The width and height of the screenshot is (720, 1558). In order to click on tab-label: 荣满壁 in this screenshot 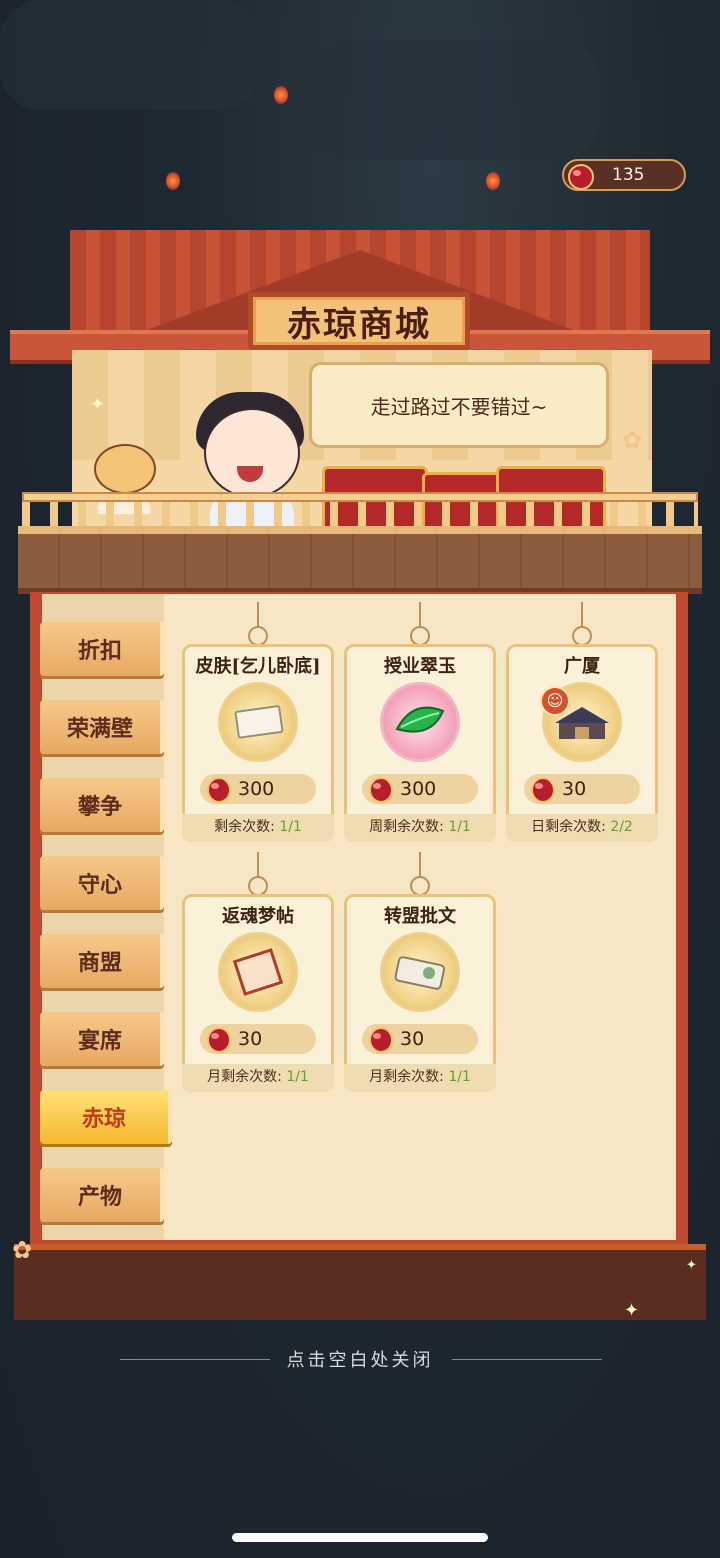, I will do `click(99, 729)`.